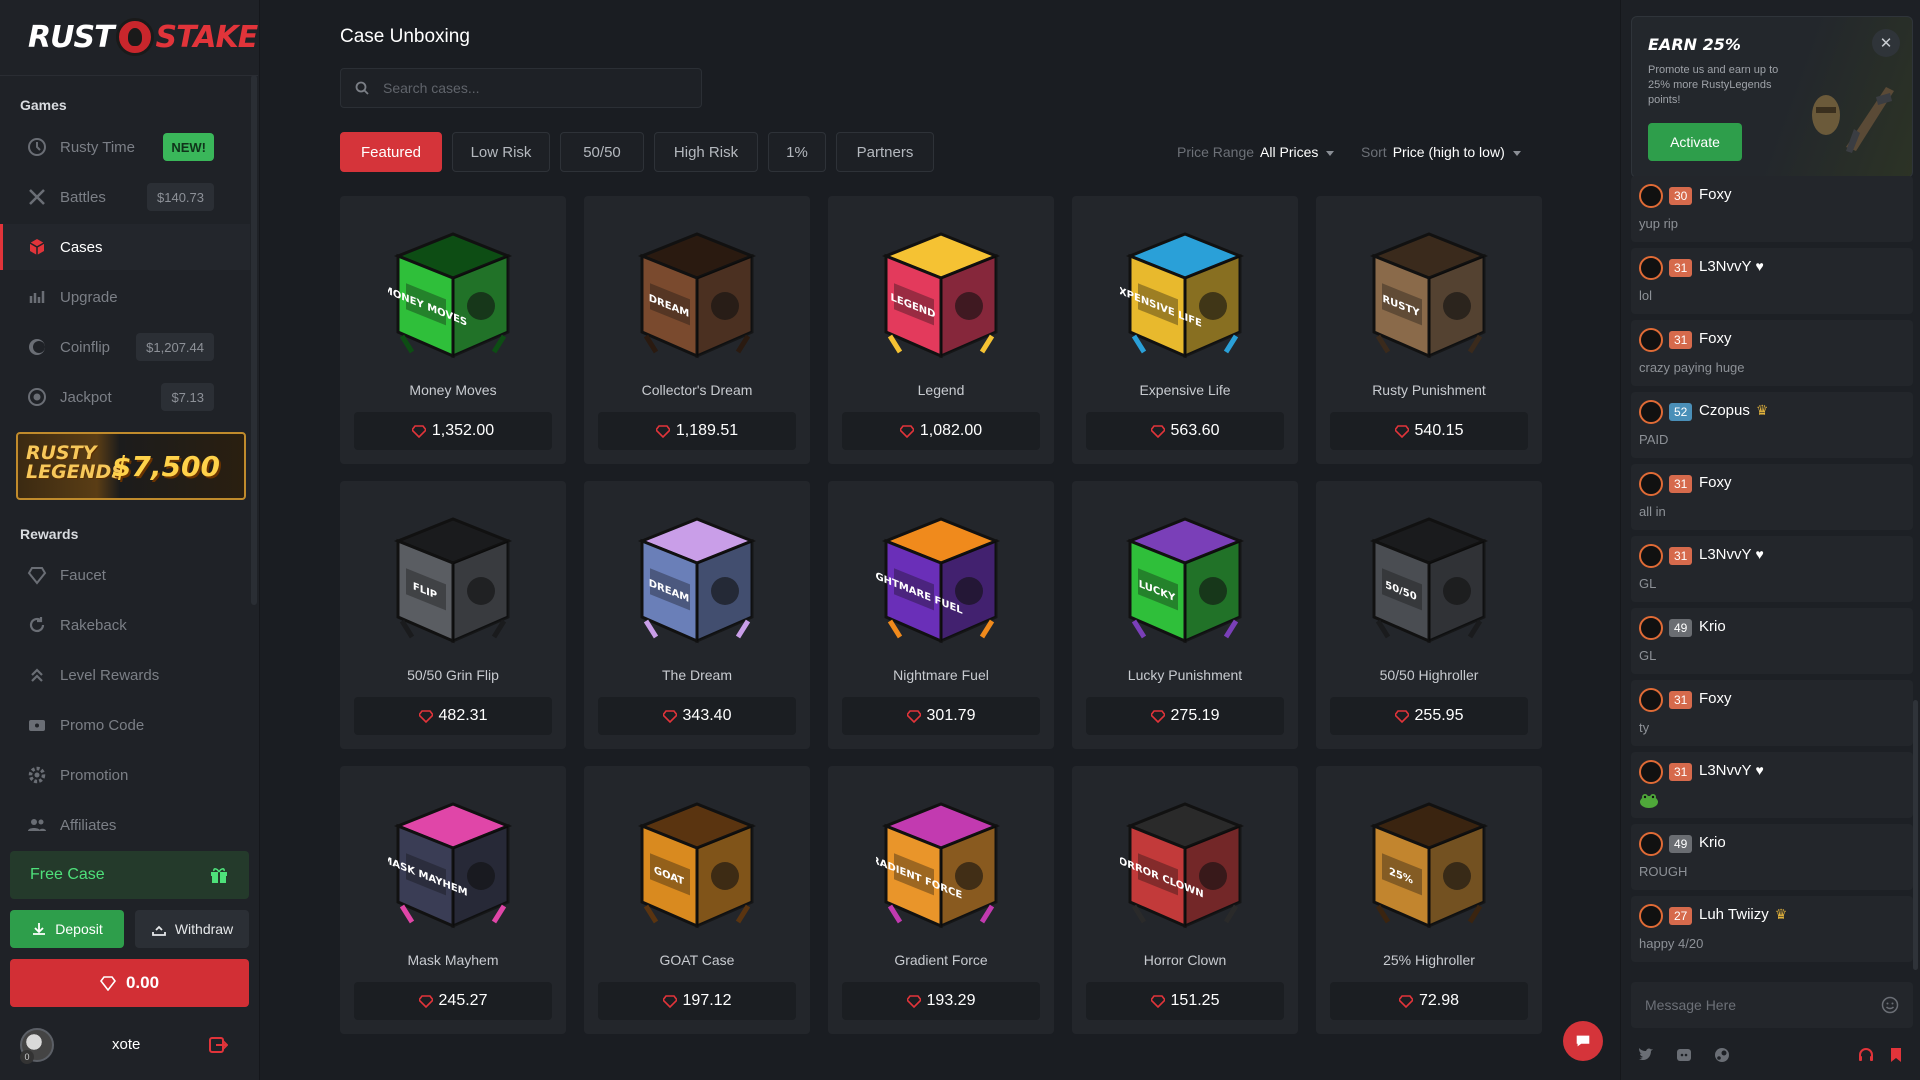  Describe the element at coordinates (453, 431) in the screenshot. I see `case-price-button: 1,352.00` at that location.